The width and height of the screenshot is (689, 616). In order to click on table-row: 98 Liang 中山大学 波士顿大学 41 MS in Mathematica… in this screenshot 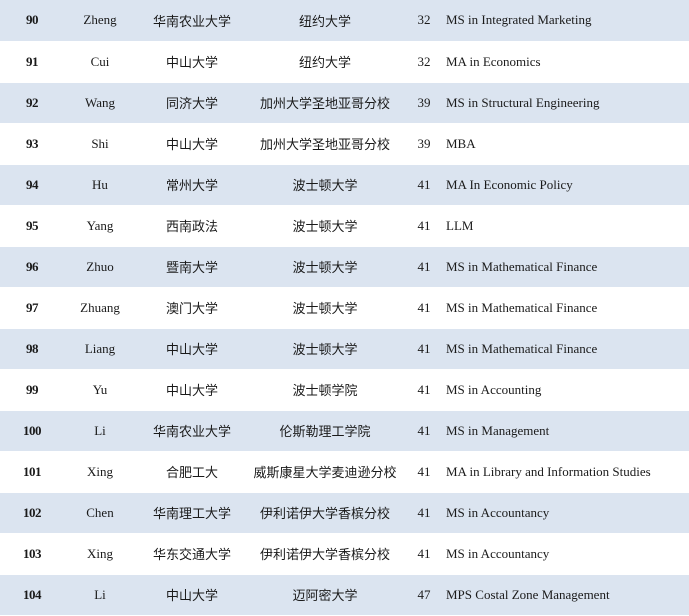, I will do `click(344, 349)`.